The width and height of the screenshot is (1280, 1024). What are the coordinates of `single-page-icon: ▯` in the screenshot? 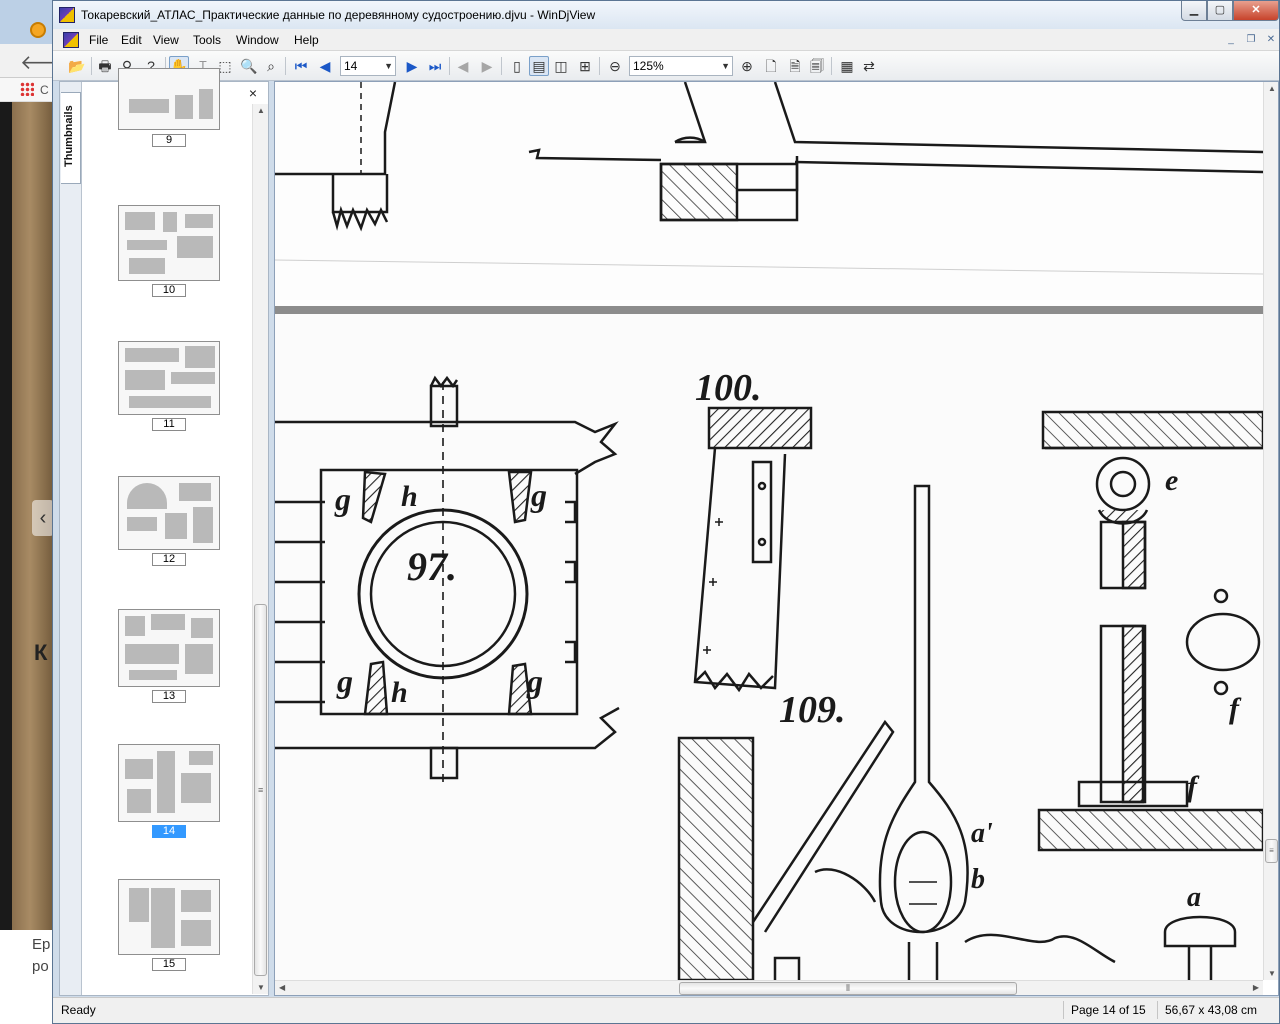 It's located at (517, 66).